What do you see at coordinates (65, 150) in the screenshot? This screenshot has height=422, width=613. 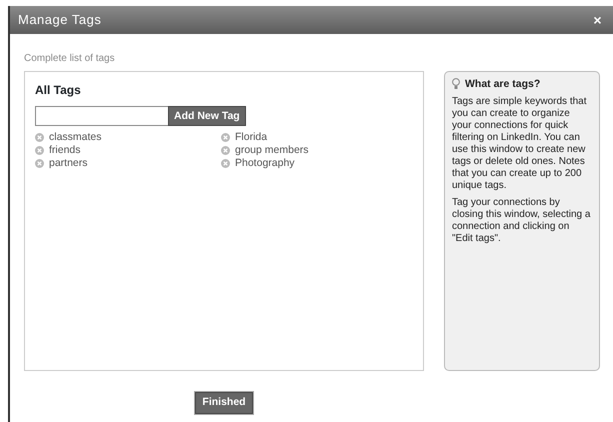 I see `tag-label: friends` at bounding box center [65, 150].